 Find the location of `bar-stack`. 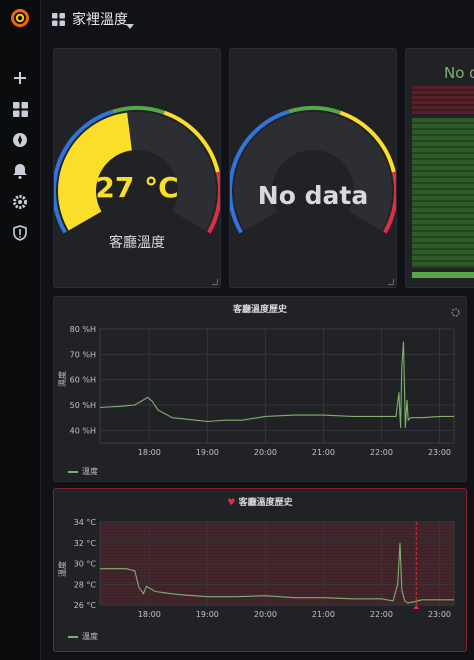

bar-stack is located at coordinates (443, 182).